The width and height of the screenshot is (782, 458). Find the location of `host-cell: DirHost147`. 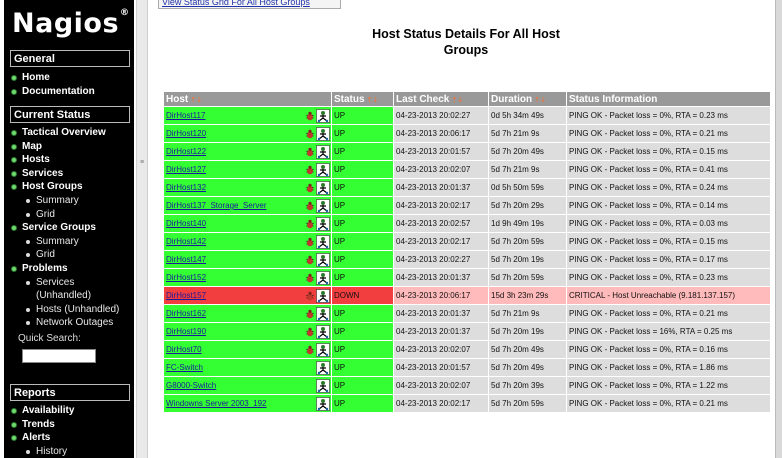

host-cell: DirHost147 is located at coordinates (247, 259).